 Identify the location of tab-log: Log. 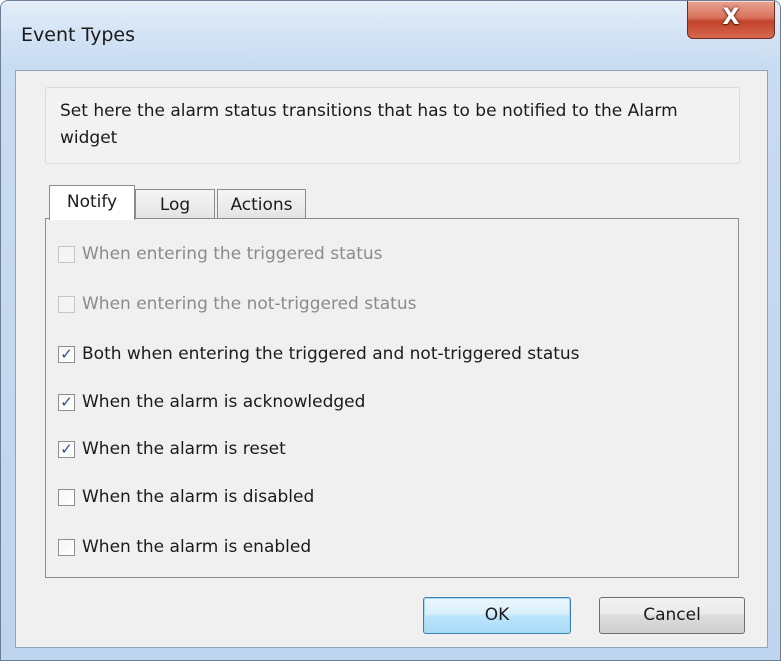
(175, 204).